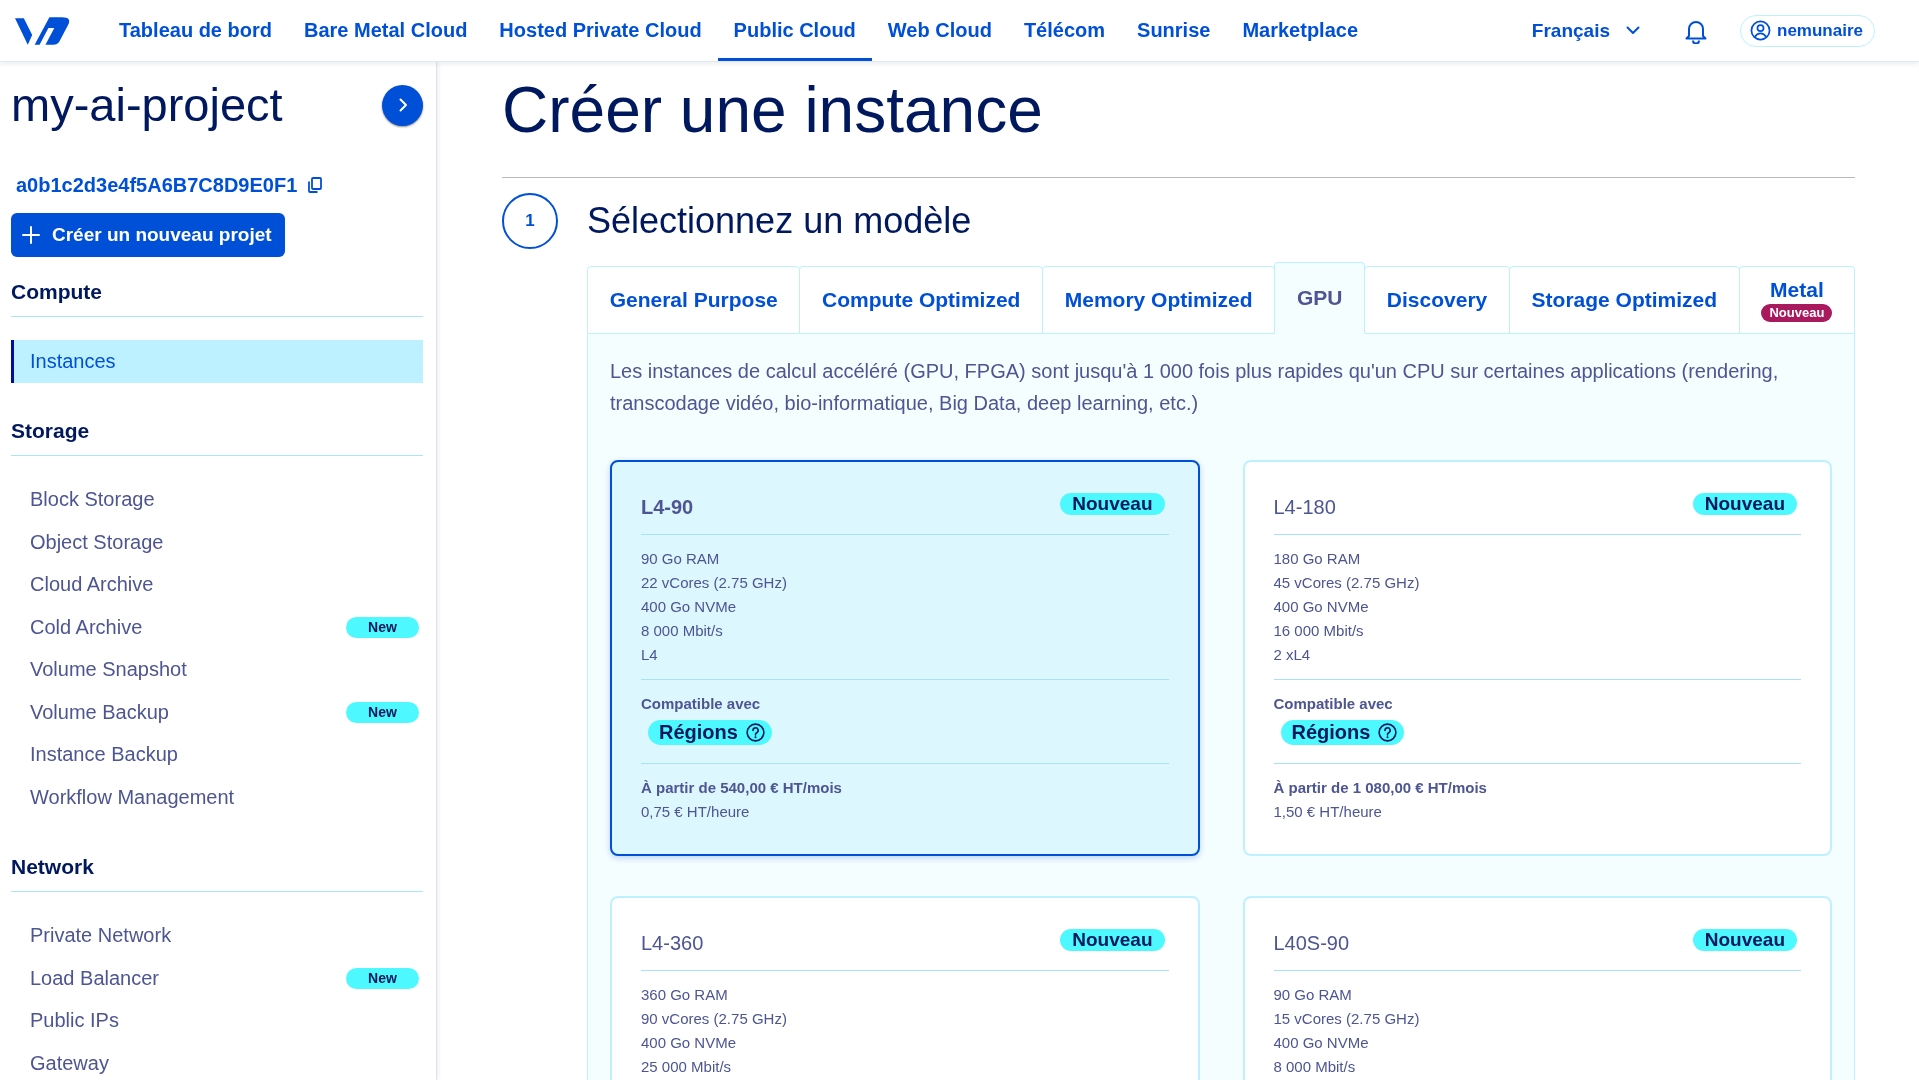 The height and width of the screenshot is (1080, 1919). What do you see at coordinates (1633, 30) in the screenshot?
I see `chevron-down-icon` at bounding box center [1633, 30].